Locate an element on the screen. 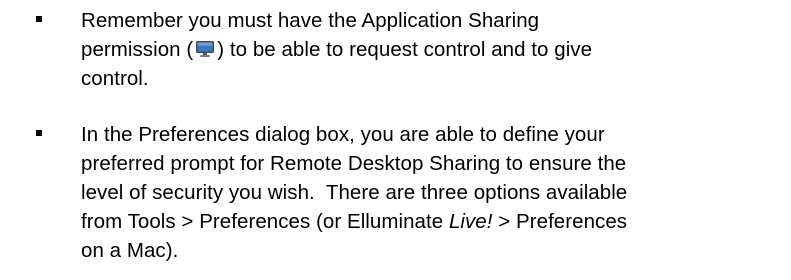  text-fragment: from Tools > Preferences (or Elluminate is located at coordinates (265, 221).